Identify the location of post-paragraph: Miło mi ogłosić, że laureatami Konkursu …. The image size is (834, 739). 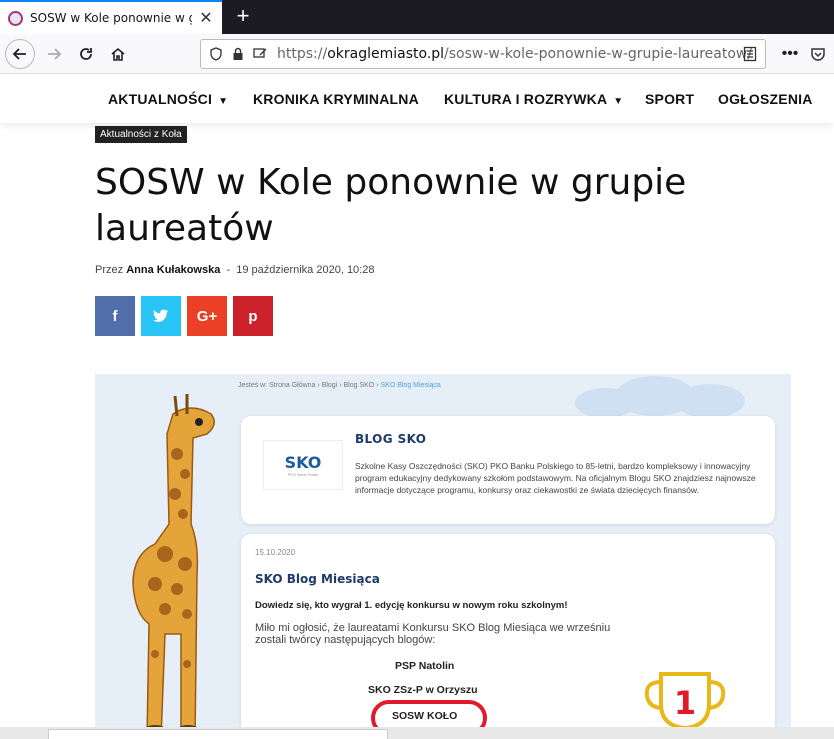
(433, 634).